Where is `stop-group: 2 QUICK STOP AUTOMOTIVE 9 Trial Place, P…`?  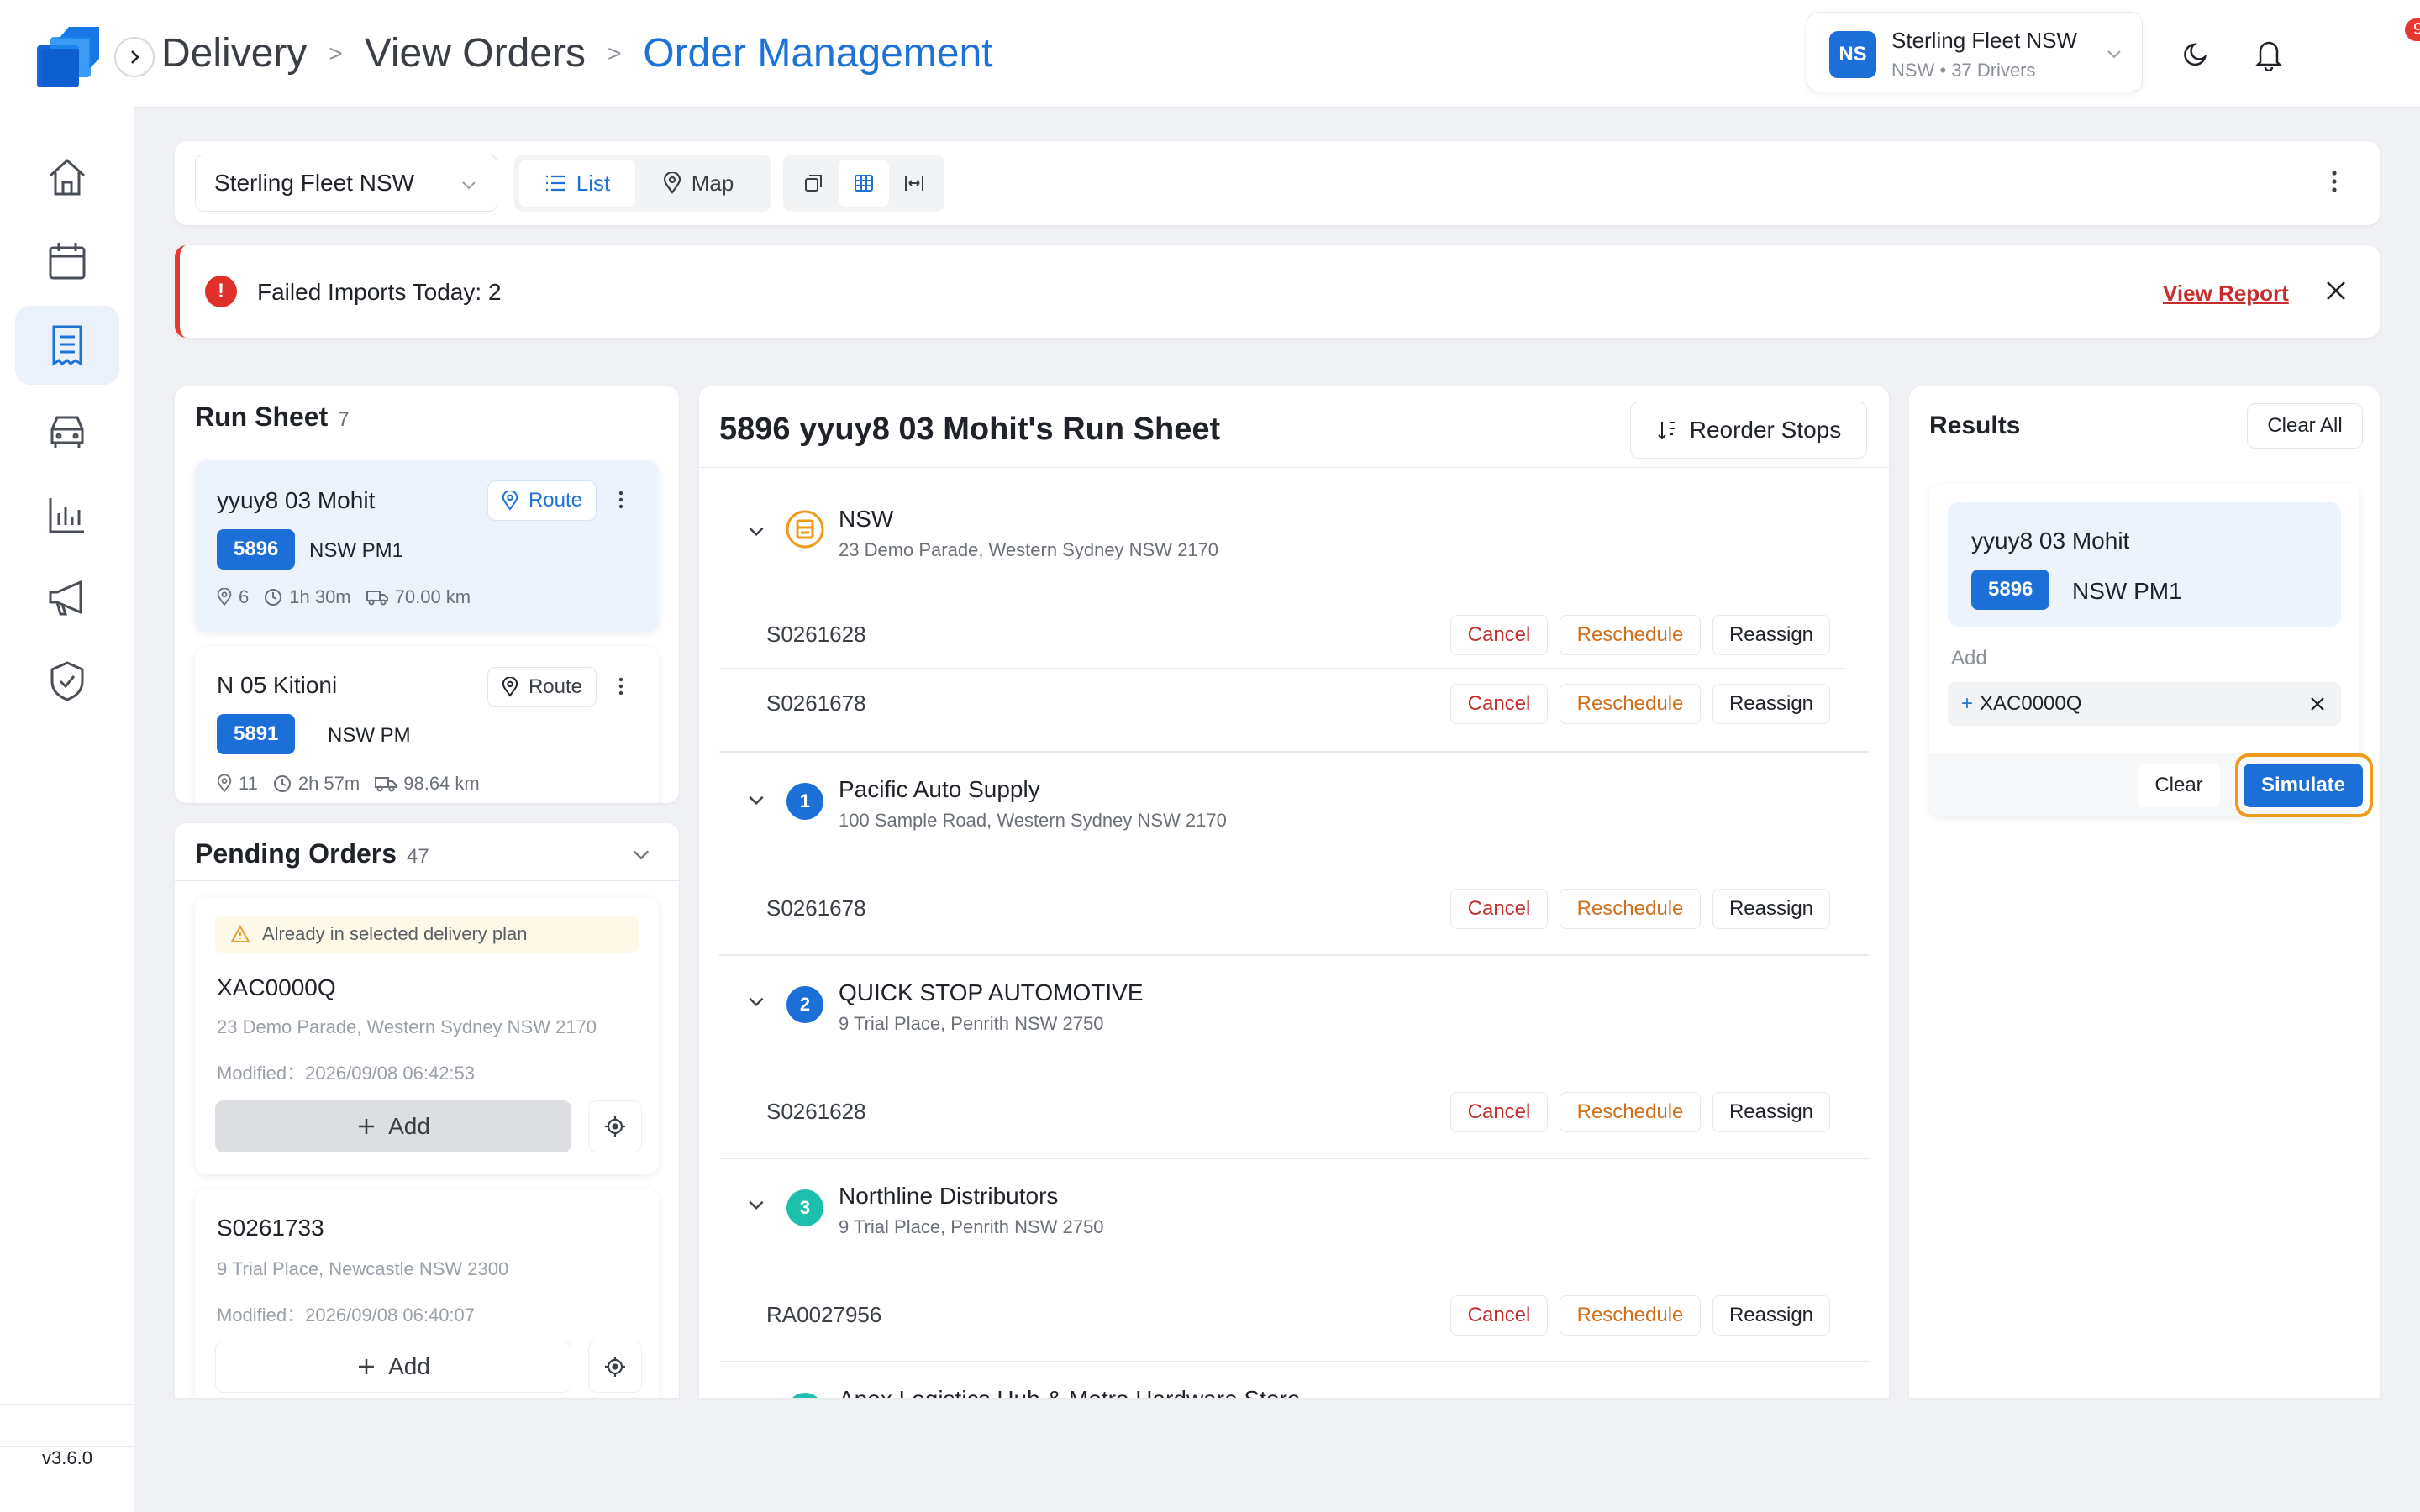
stop-group: 2 QUICK STOP AUTOMOTIVE 9 Trial Place, P… is located at coordinates (1294, 1058).